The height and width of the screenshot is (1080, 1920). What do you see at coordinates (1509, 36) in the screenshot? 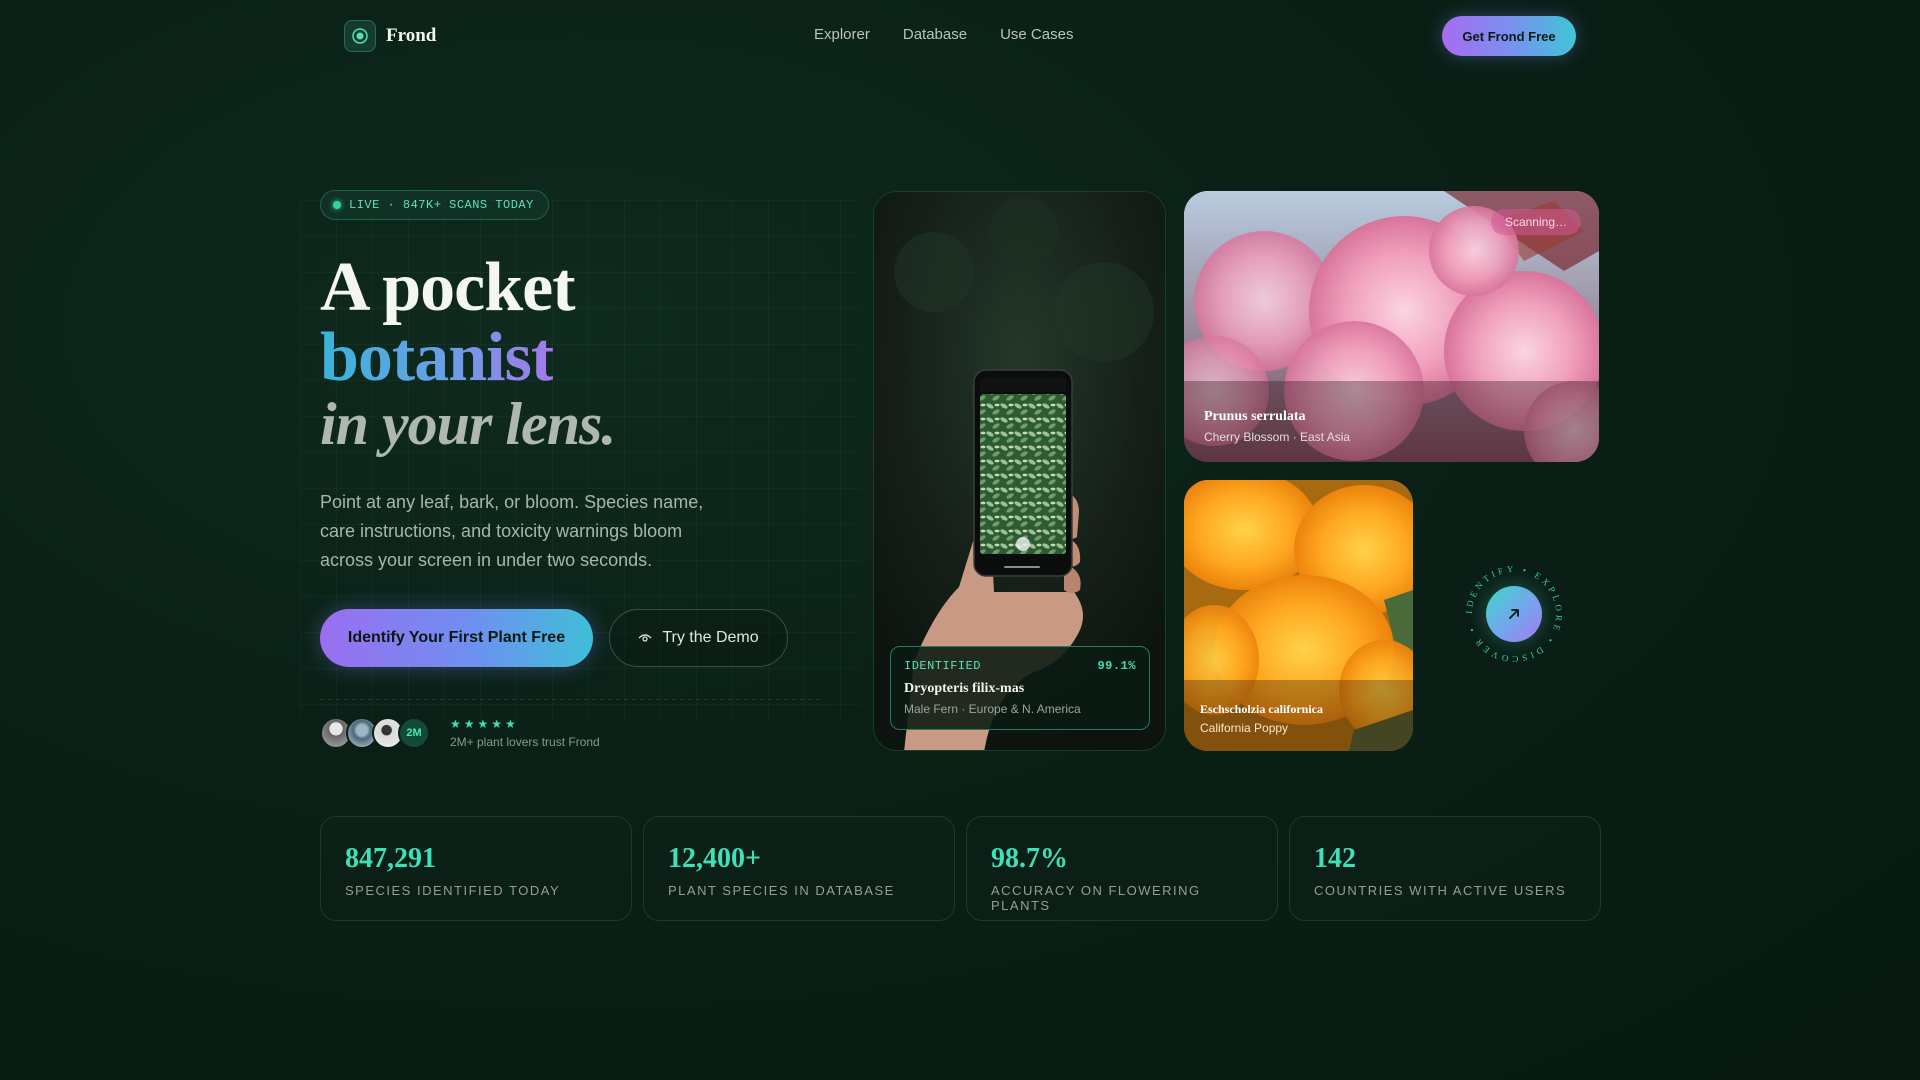
I see `get-frond-free-button: Get Frond Free` at bounding box center [1509, 36].